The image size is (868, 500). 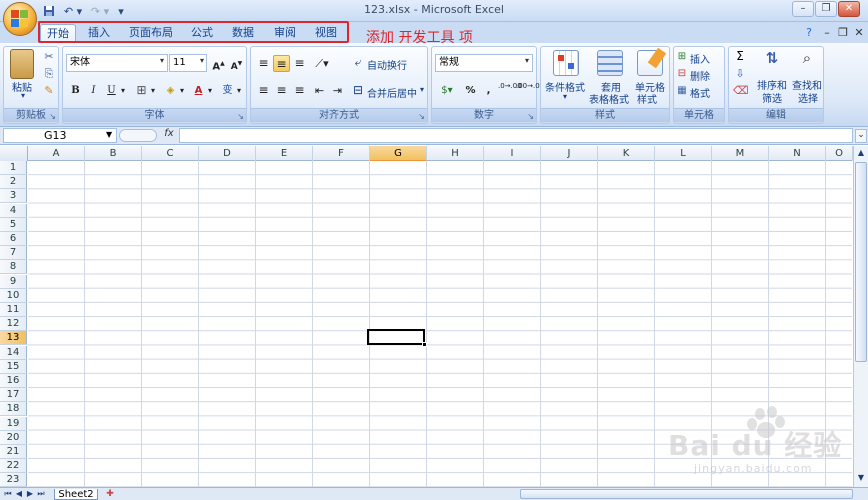 What do you see at coordinates (797, 153) in the screenshot?
I see `column-header: N` at bounding box center [797, 153].